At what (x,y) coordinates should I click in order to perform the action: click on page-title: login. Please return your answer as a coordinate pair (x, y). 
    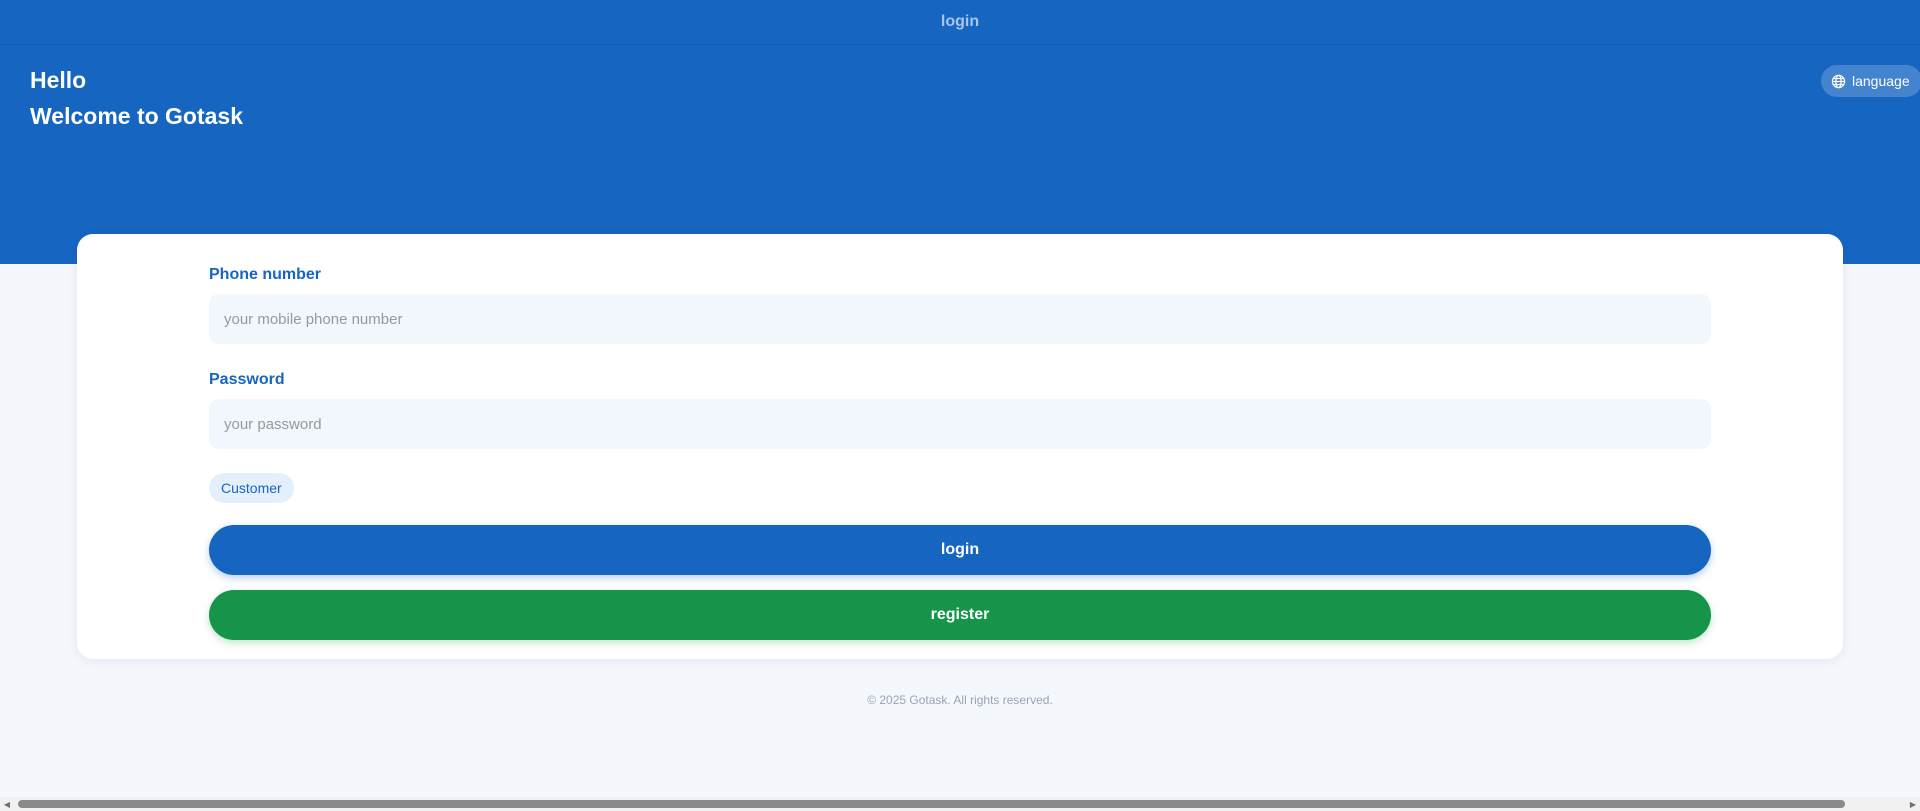
    Looking at the image, I should click on (960, 21).